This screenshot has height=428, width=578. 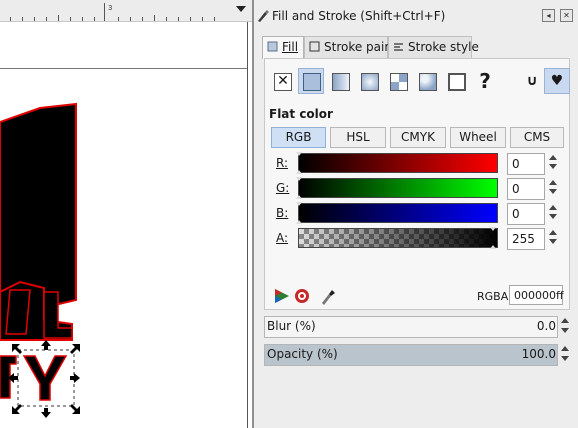 I want to click on flat-color-label: Flat color, so click(x=301, y=114).